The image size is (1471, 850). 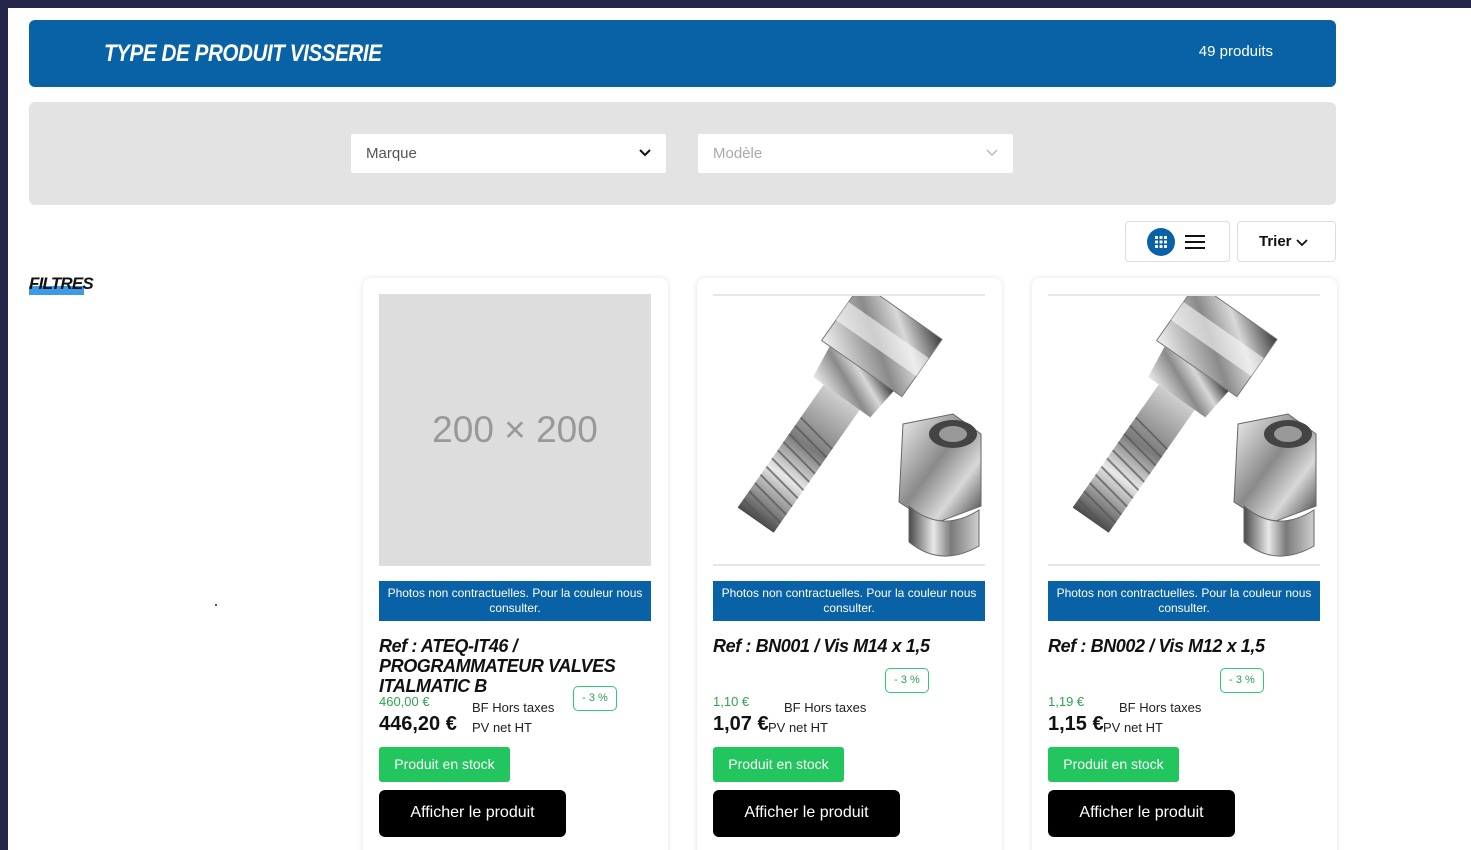 What do you see at coordinates (508, 153) in the screenshot?
I see `brand-select: Marque` at bounding box center [508, 153].